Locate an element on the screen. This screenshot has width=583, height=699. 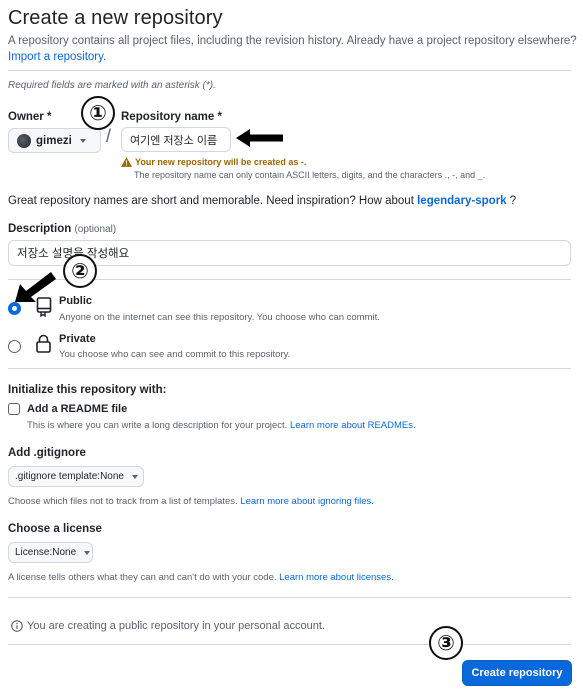
license-select: License: None is located at coordinates (50, 552).